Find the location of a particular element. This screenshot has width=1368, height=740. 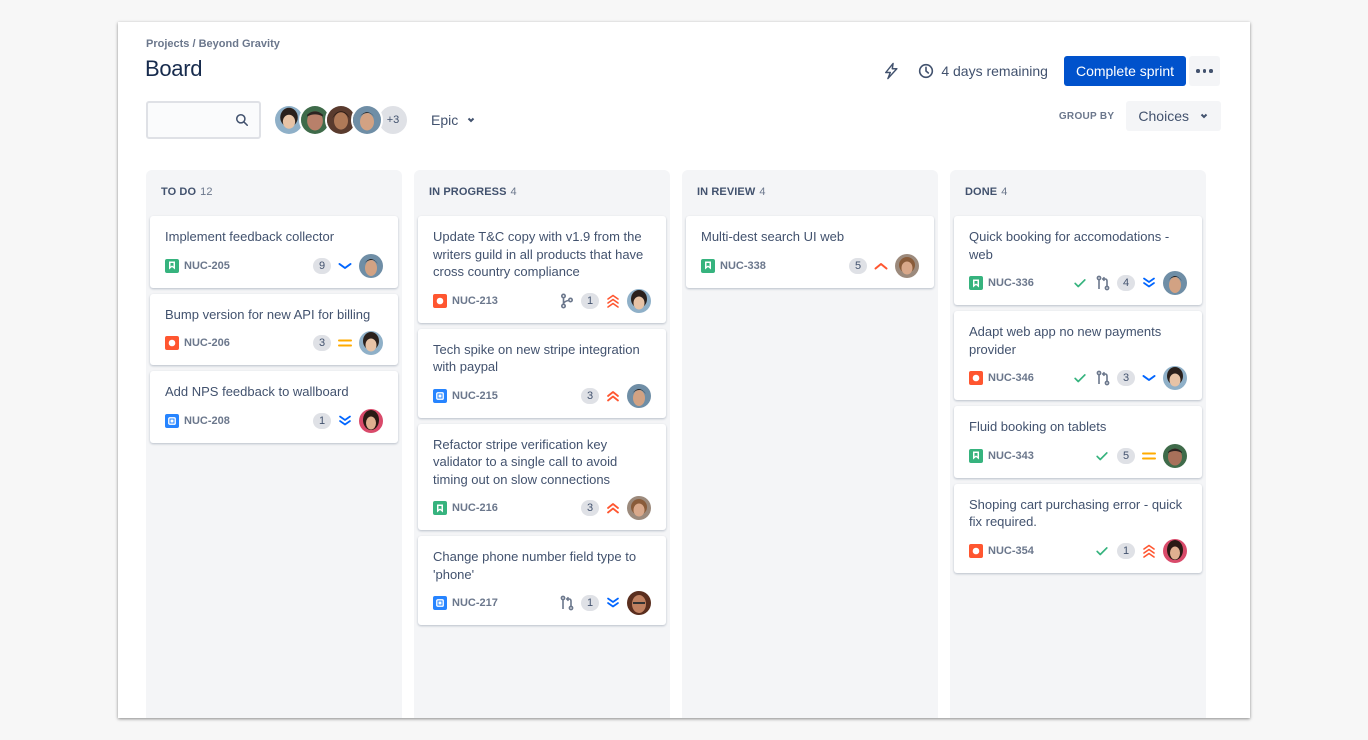

issue-type-task-icon is located at coordinates (440, 603).